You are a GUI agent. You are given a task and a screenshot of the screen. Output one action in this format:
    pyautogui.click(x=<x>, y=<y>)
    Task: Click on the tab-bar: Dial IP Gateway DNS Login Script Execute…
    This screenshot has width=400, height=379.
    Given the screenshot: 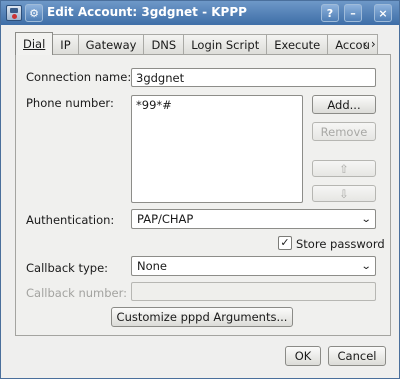 What is the action you would take?
    pyautogui.click(x=196, y=43)
    